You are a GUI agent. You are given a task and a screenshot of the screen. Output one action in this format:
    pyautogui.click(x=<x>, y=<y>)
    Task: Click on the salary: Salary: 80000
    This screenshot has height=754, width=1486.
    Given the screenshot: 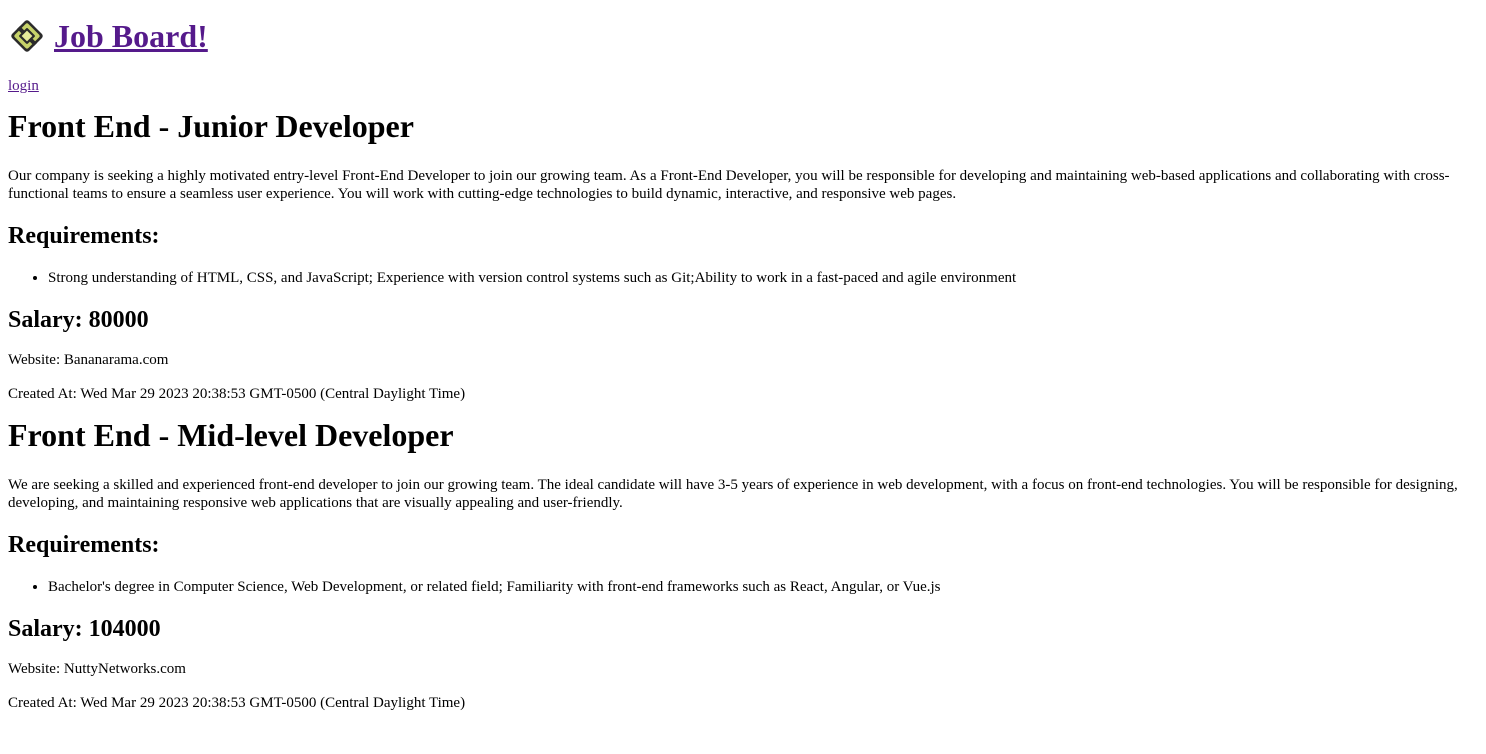 What is the action you would take?
    pyautogui.click(x=78, y=320)
    